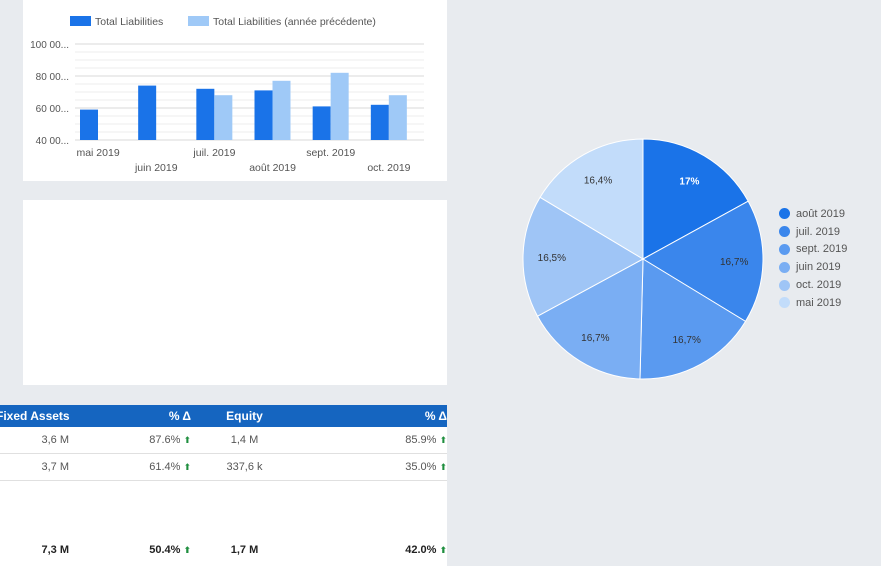  What do you see at coordinates (213, 153) in the screenshot?
I see `x-tick-label: juil. 2019` at bounding box center [213, 153].